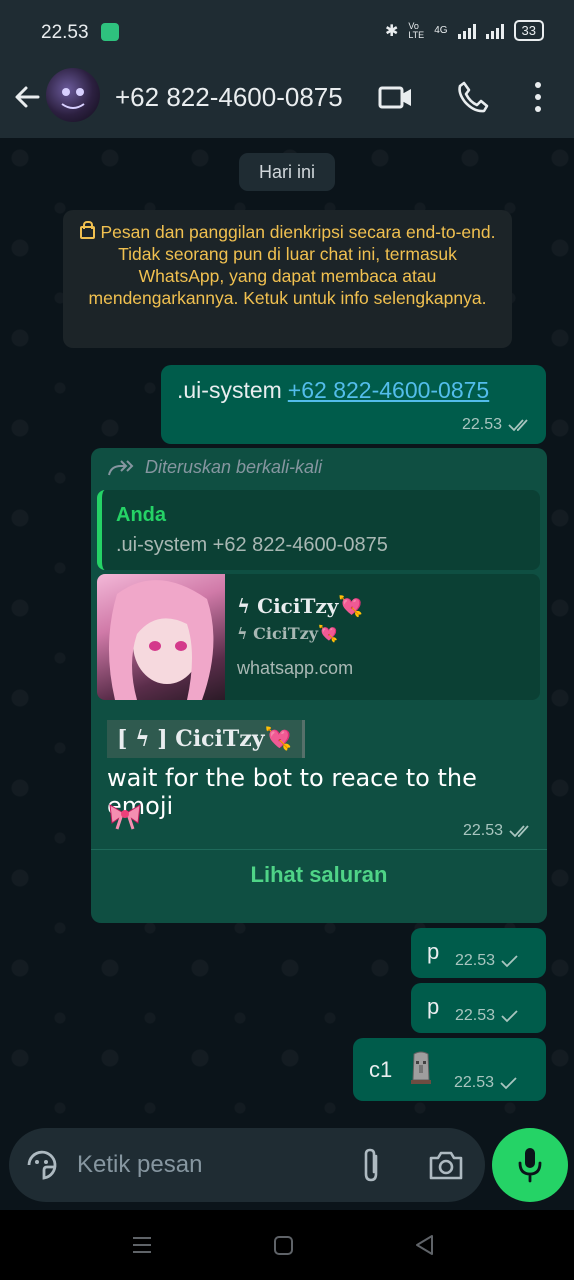 This screenshot has width=574, height=1280. Describe the element at coordinates (421, 1067) in the screenshot. I see `moai-emoji` at that location.